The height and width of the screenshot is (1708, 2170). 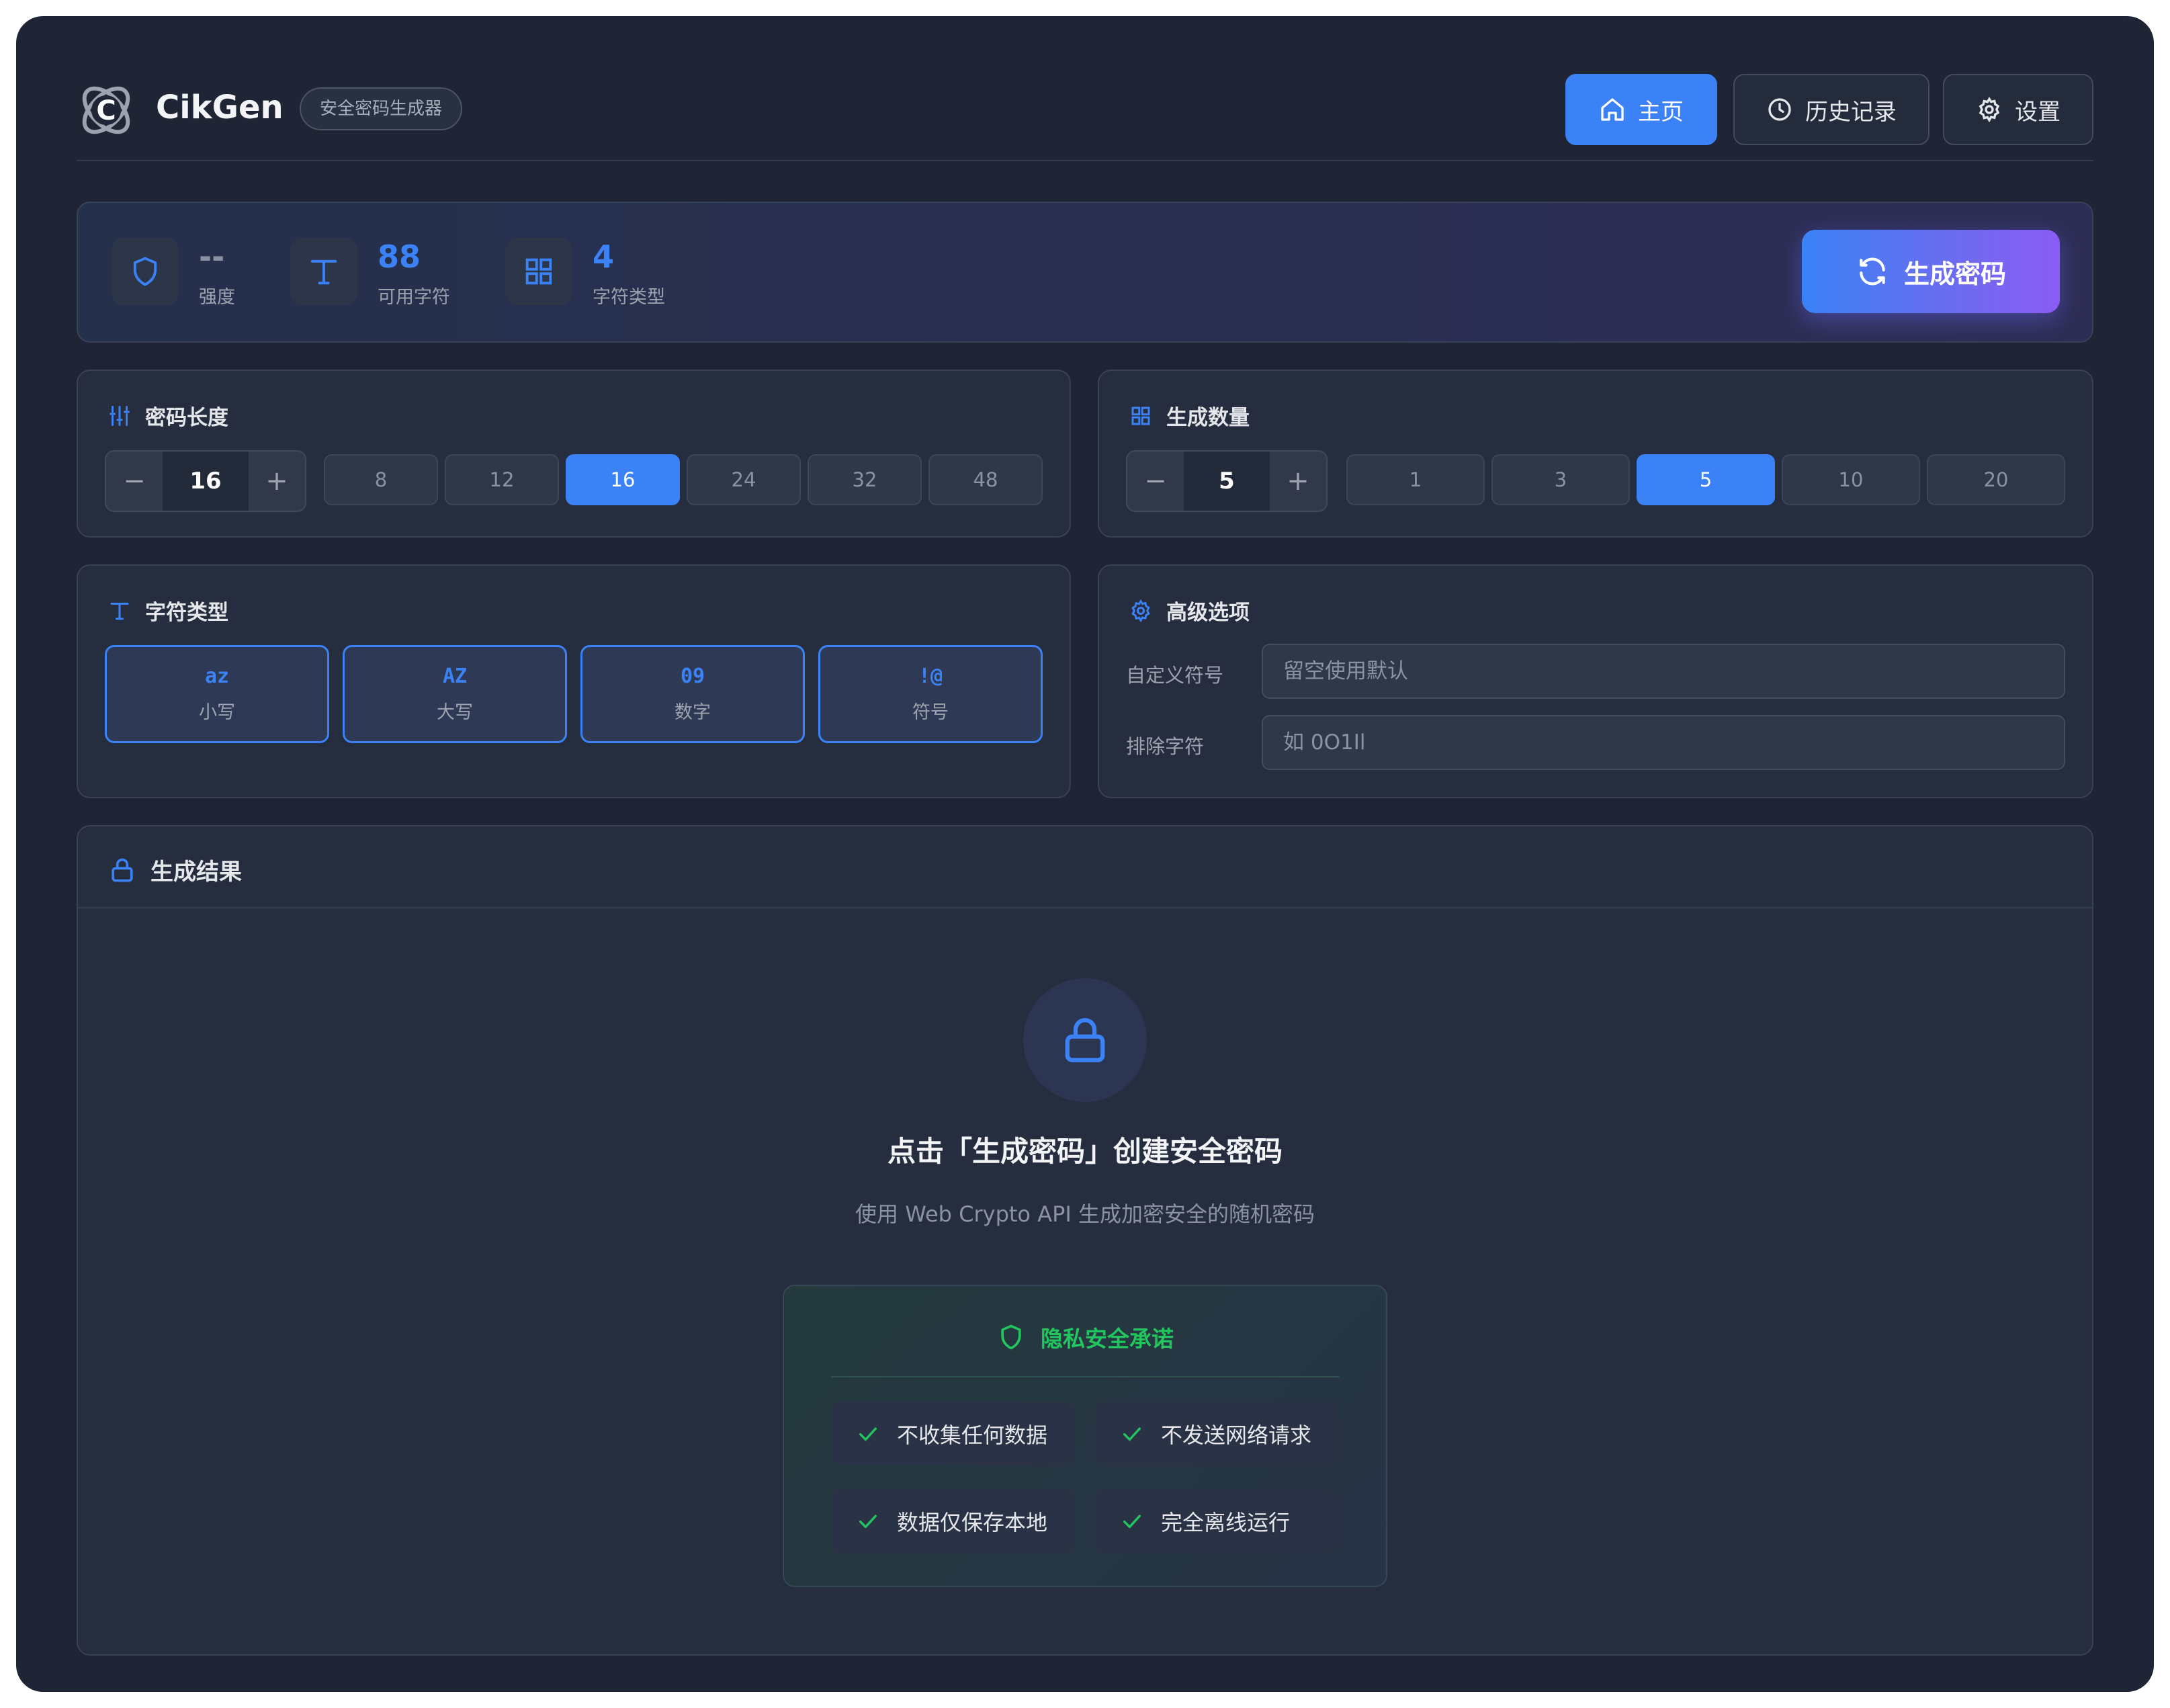 I want to click on privacy-item-label: 数据仅保存本地, so click(x=972, y=1522).